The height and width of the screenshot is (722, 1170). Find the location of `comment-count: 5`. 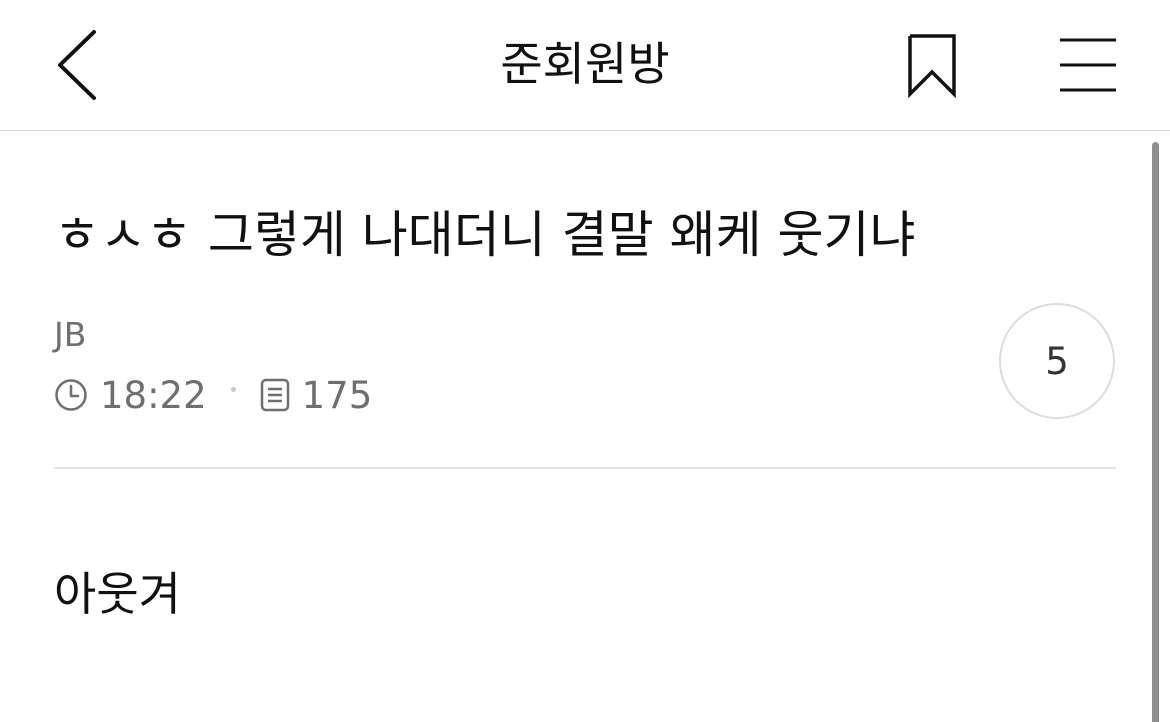

comment-count: 5 is located at coordinates (1057, 361).